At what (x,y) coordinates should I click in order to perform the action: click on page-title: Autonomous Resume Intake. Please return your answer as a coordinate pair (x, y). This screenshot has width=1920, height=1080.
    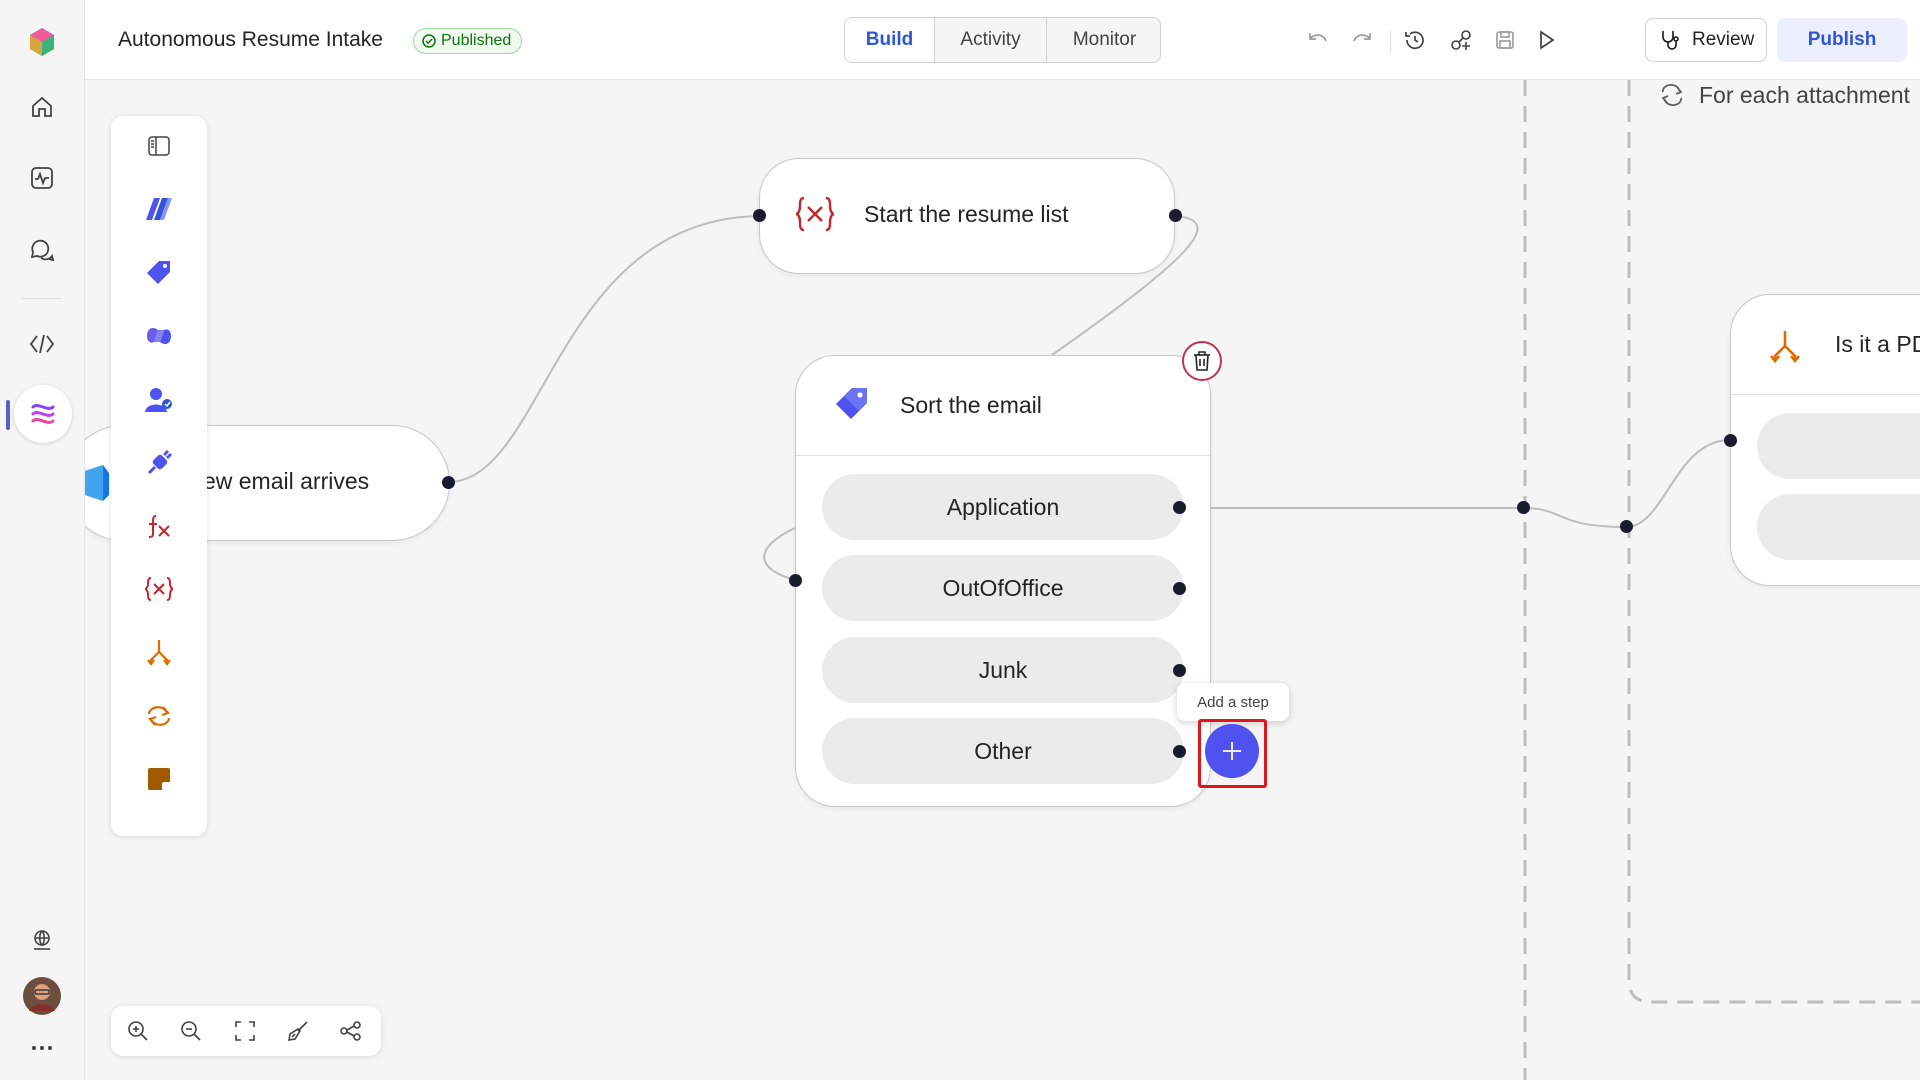
    Looking at the image, I should click on (250, 39).